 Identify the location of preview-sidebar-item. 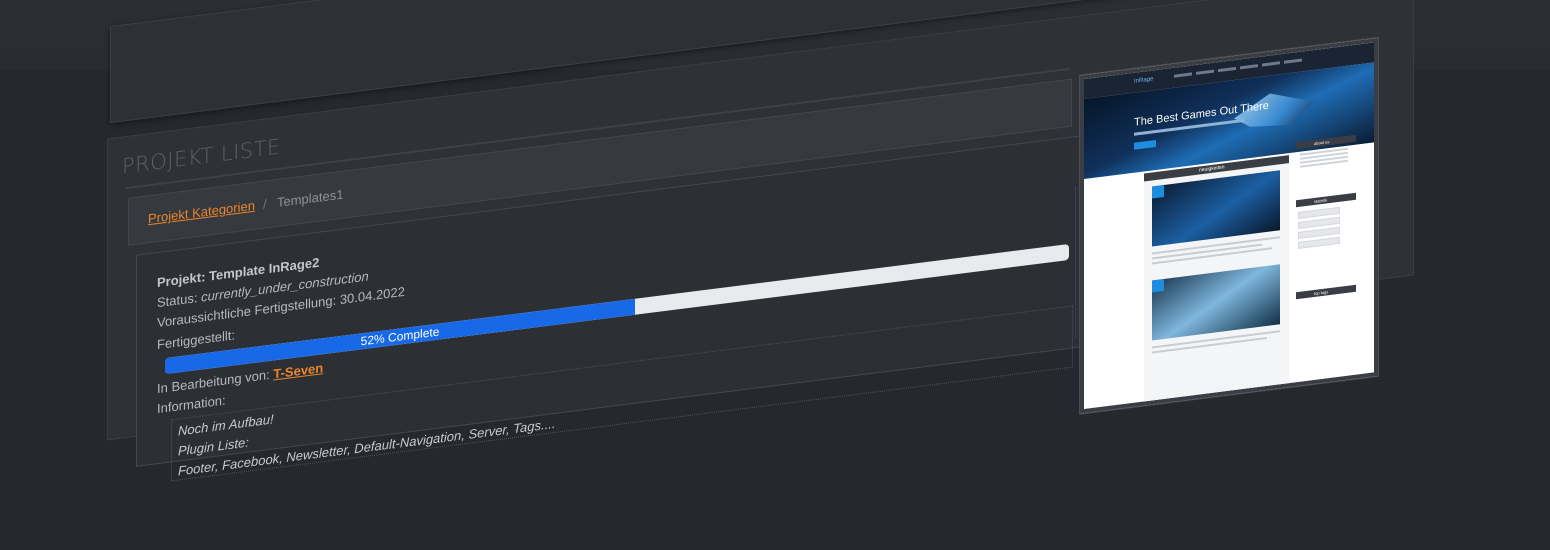
(1319, 243).